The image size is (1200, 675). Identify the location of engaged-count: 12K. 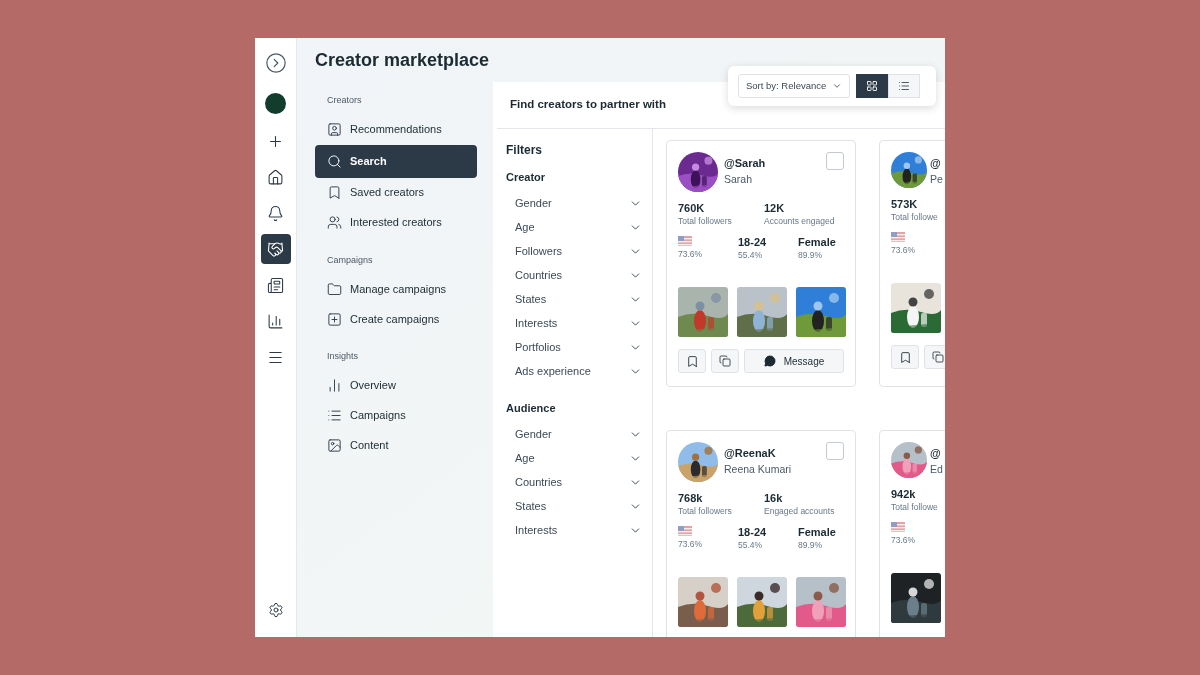
(775, 209).